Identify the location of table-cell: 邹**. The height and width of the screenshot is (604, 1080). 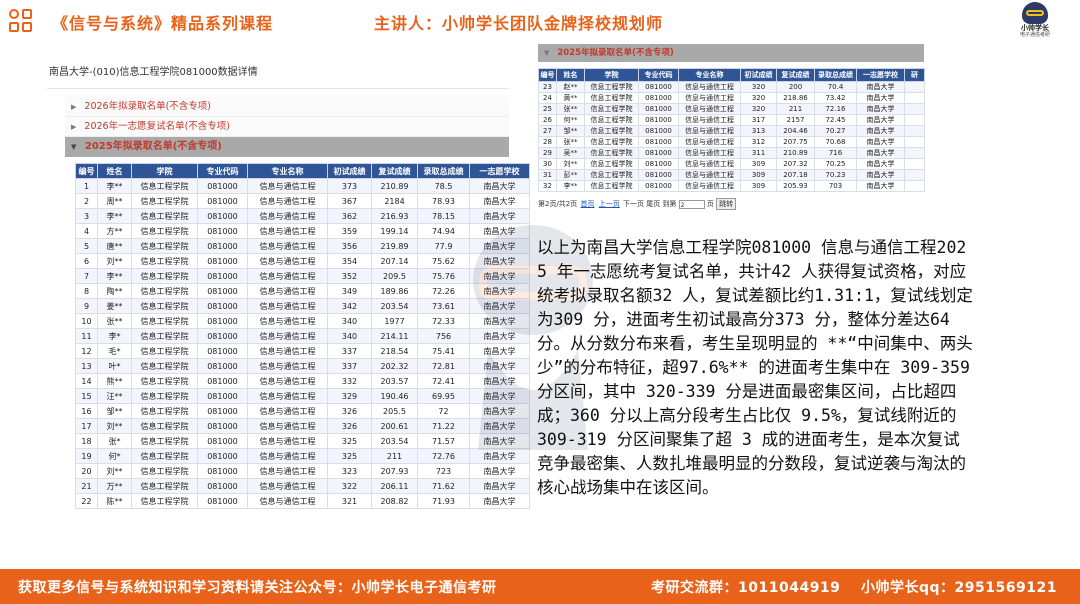
(570, 131).